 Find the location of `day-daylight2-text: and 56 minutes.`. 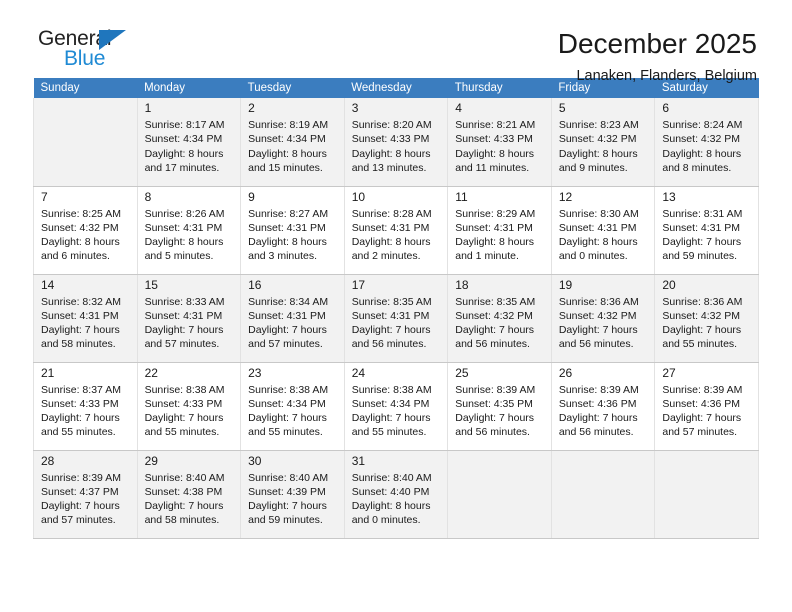

day-daylight2-text: and 56 minutes. is located at coordinates (492, 432).